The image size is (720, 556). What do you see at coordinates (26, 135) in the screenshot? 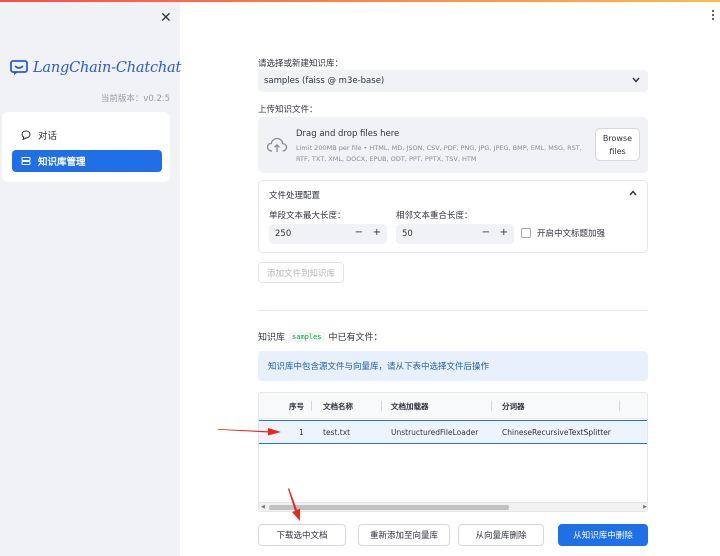
I see `chat-bubble-icon` at bounding box center [26, 135].